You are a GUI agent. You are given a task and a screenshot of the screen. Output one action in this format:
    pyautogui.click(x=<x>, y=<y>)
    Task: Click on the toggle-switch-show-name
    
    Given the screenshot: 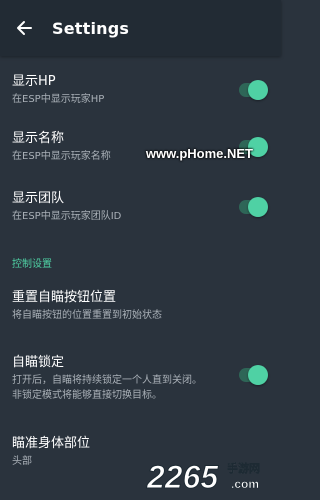 What is the action you would take?
    pyautogui.click(x=253, y=147)
    